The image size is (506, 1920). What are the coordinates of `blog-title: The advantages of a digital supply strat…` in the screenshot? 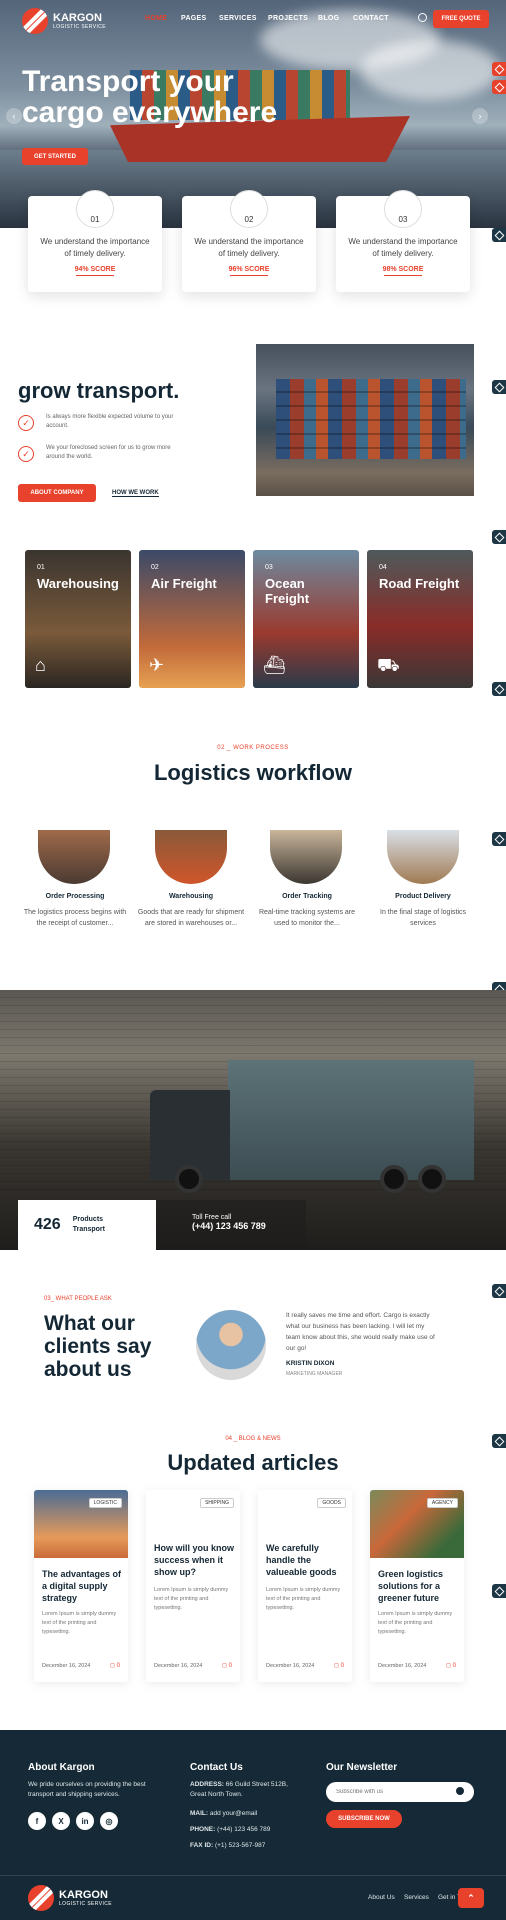 It's located at (82, 1586).